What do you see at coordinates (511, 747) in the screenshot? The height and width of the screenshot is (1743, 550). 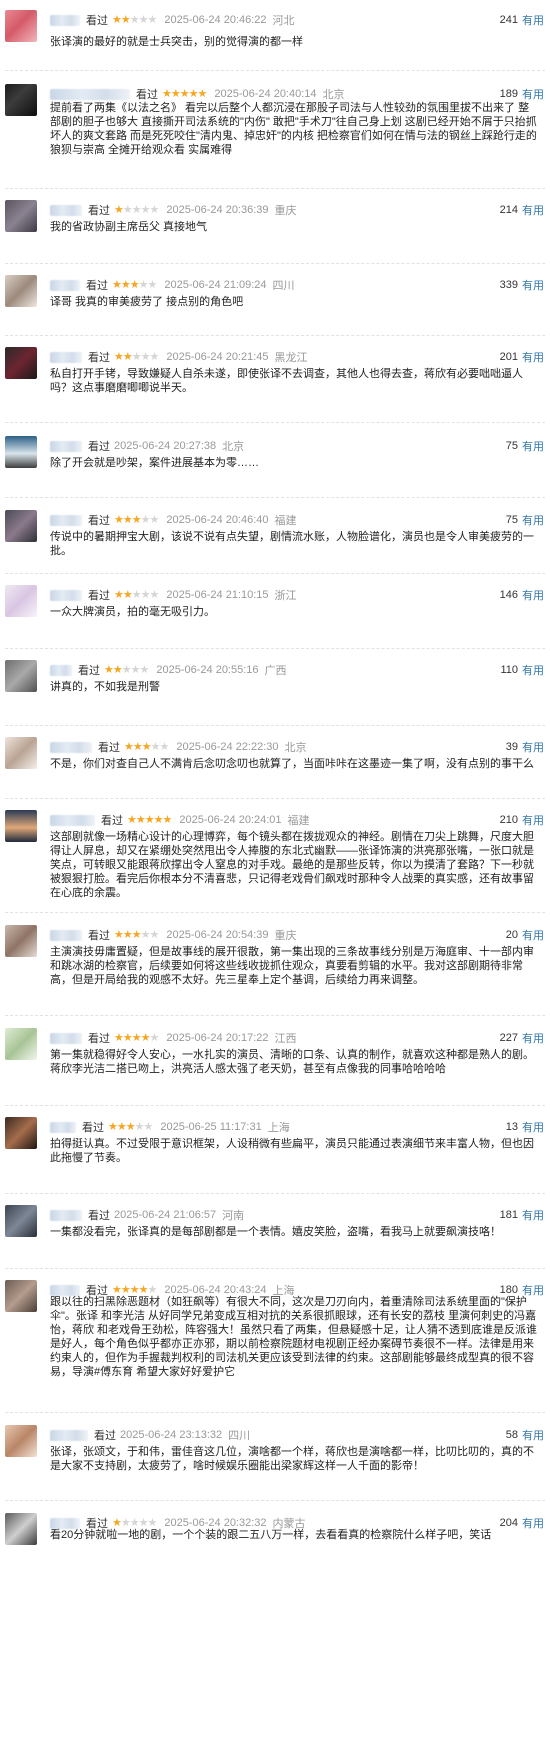 I see `useful-count: 39` at bounding box center [511, 747].